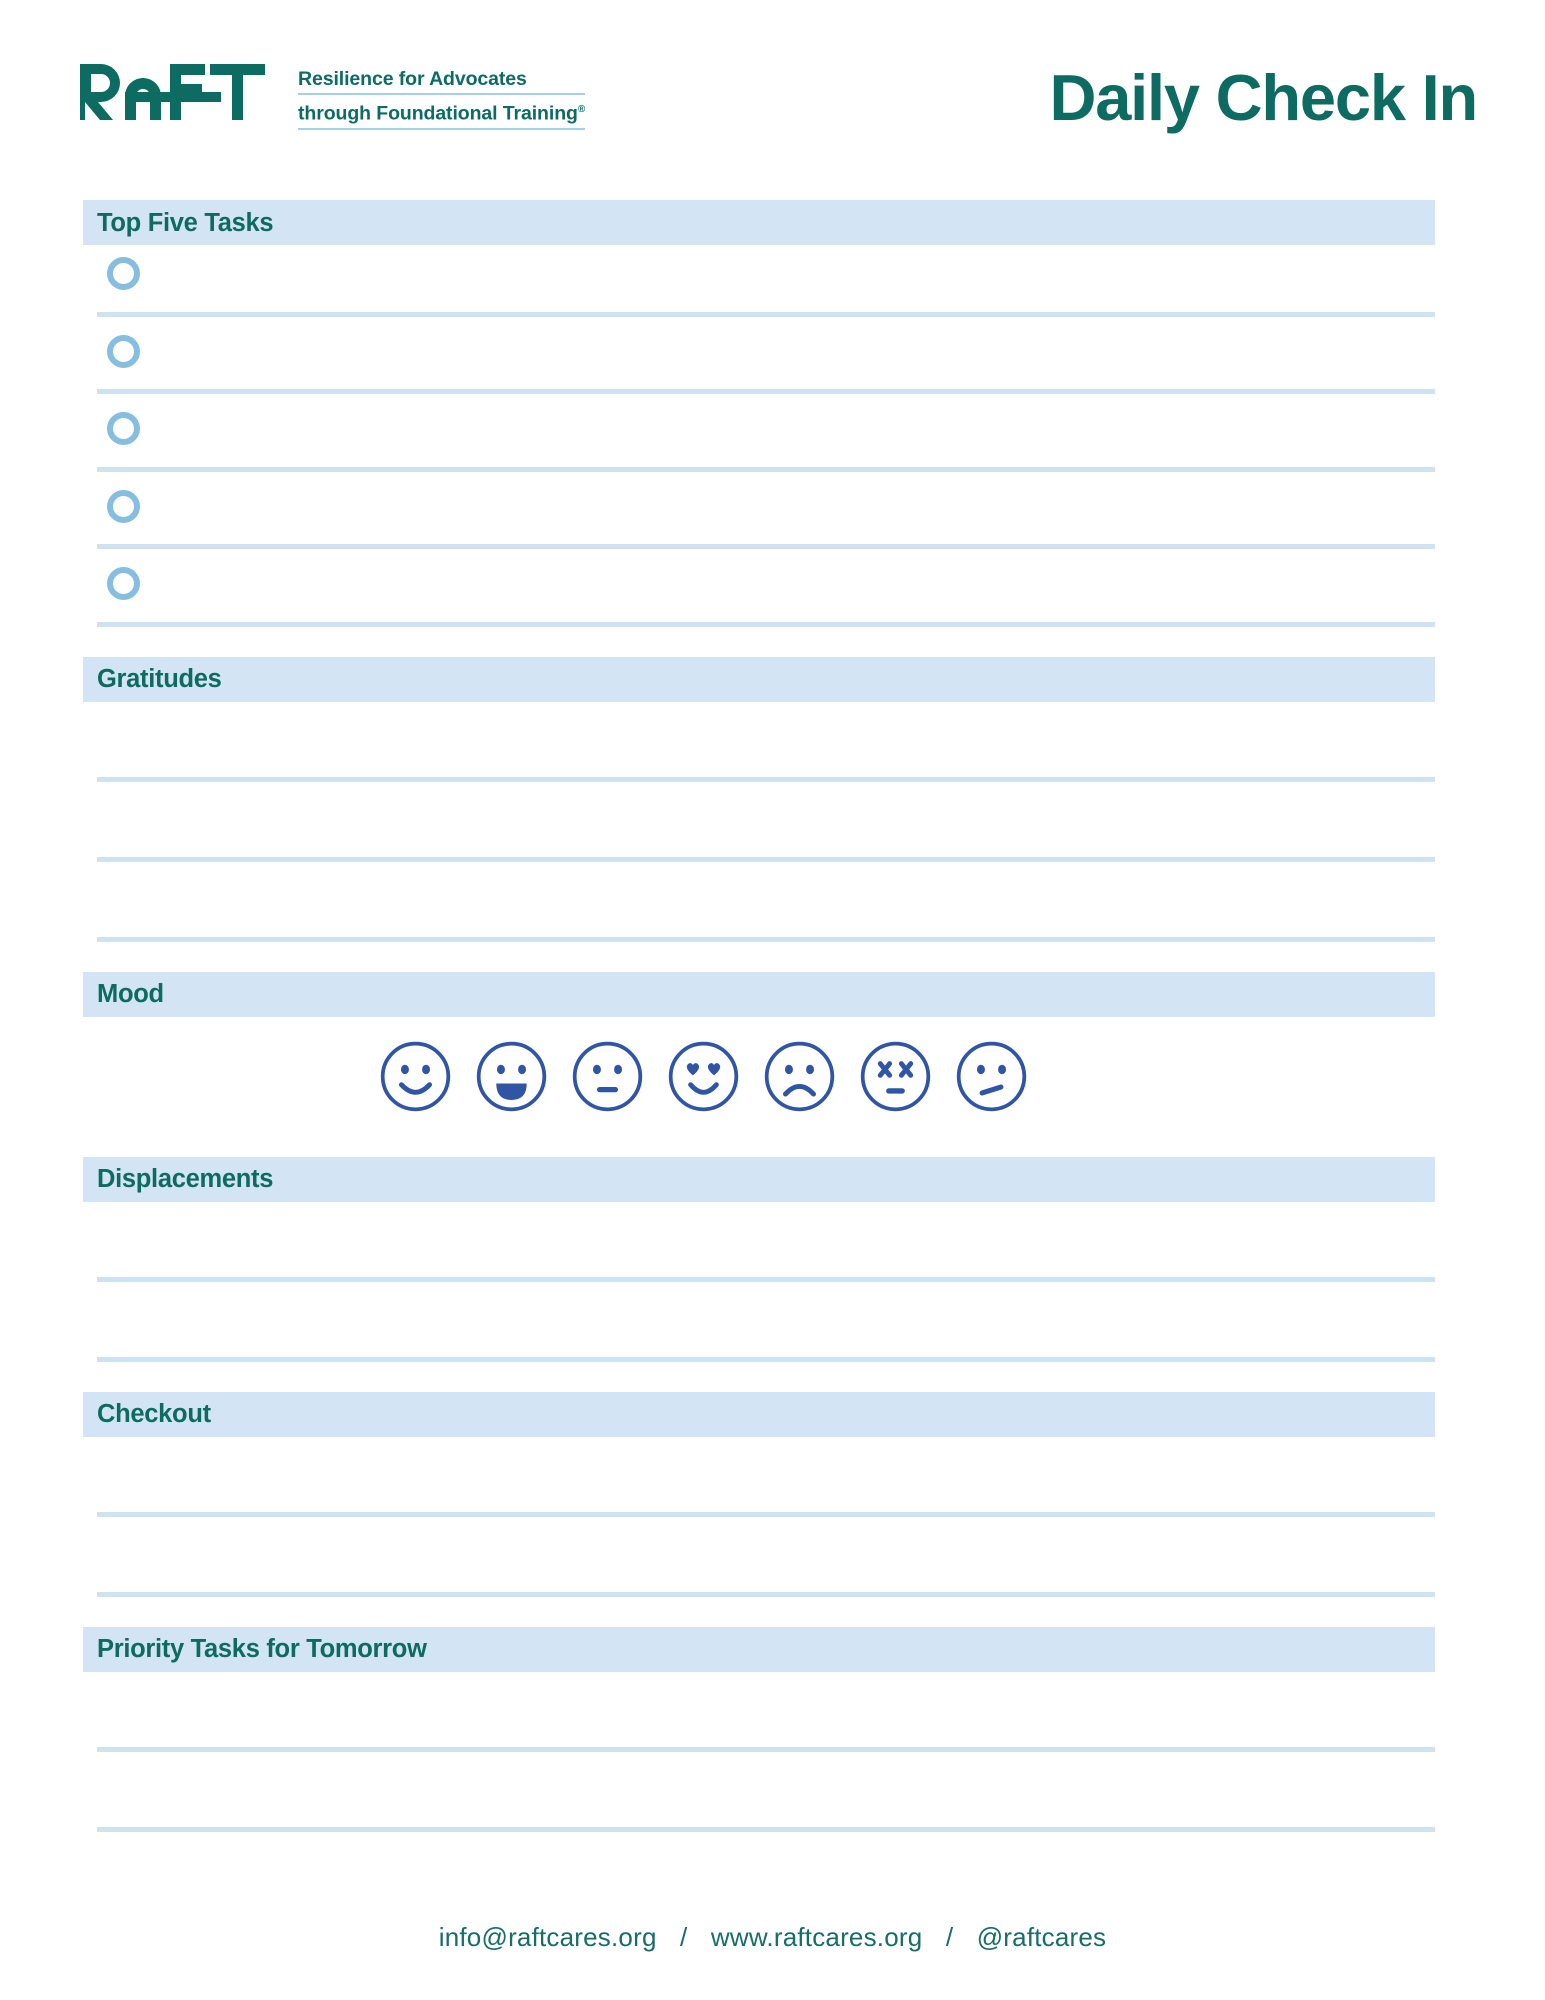  What do you see at coordinates (759, 1179) in the screenshot?
I see `section-header-displacements: Displacements` at bounding box center [759, 1179].